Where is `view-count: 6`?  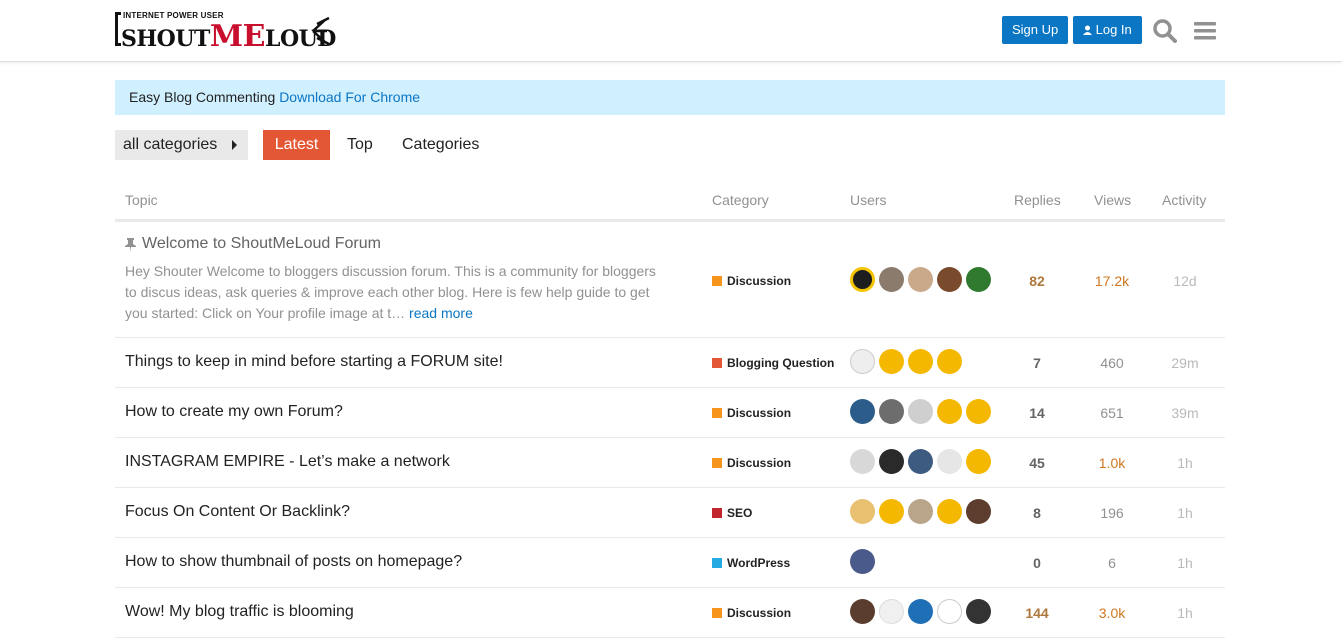
view-count: 6 is located at coordinates (1112, 563).